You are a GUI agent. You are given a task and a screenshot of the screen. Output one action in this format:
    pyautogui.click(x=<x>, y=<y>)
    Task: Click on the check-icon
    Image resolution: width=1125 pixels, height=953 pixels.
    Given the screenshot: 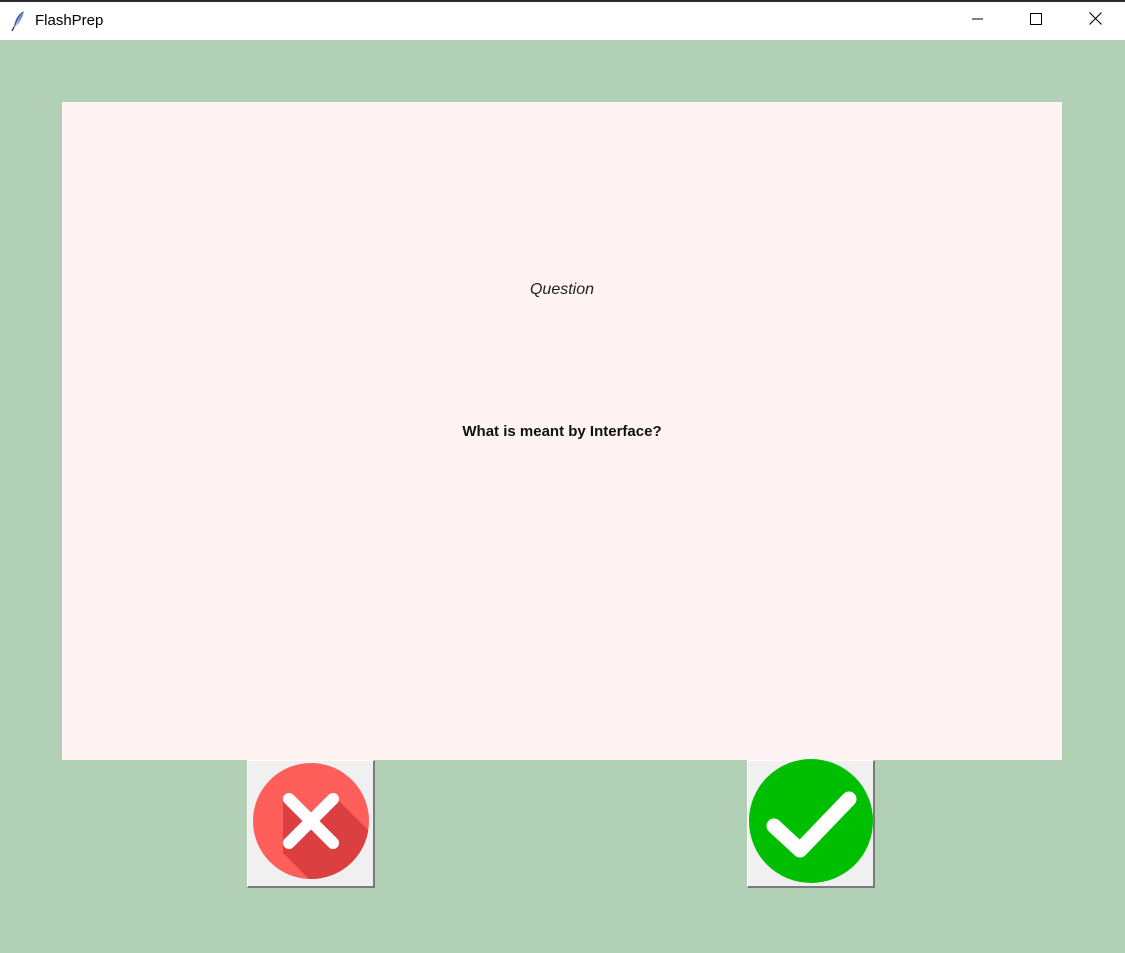 What is the action you would take?
    pyautogui.click(x=811, y=823)
    